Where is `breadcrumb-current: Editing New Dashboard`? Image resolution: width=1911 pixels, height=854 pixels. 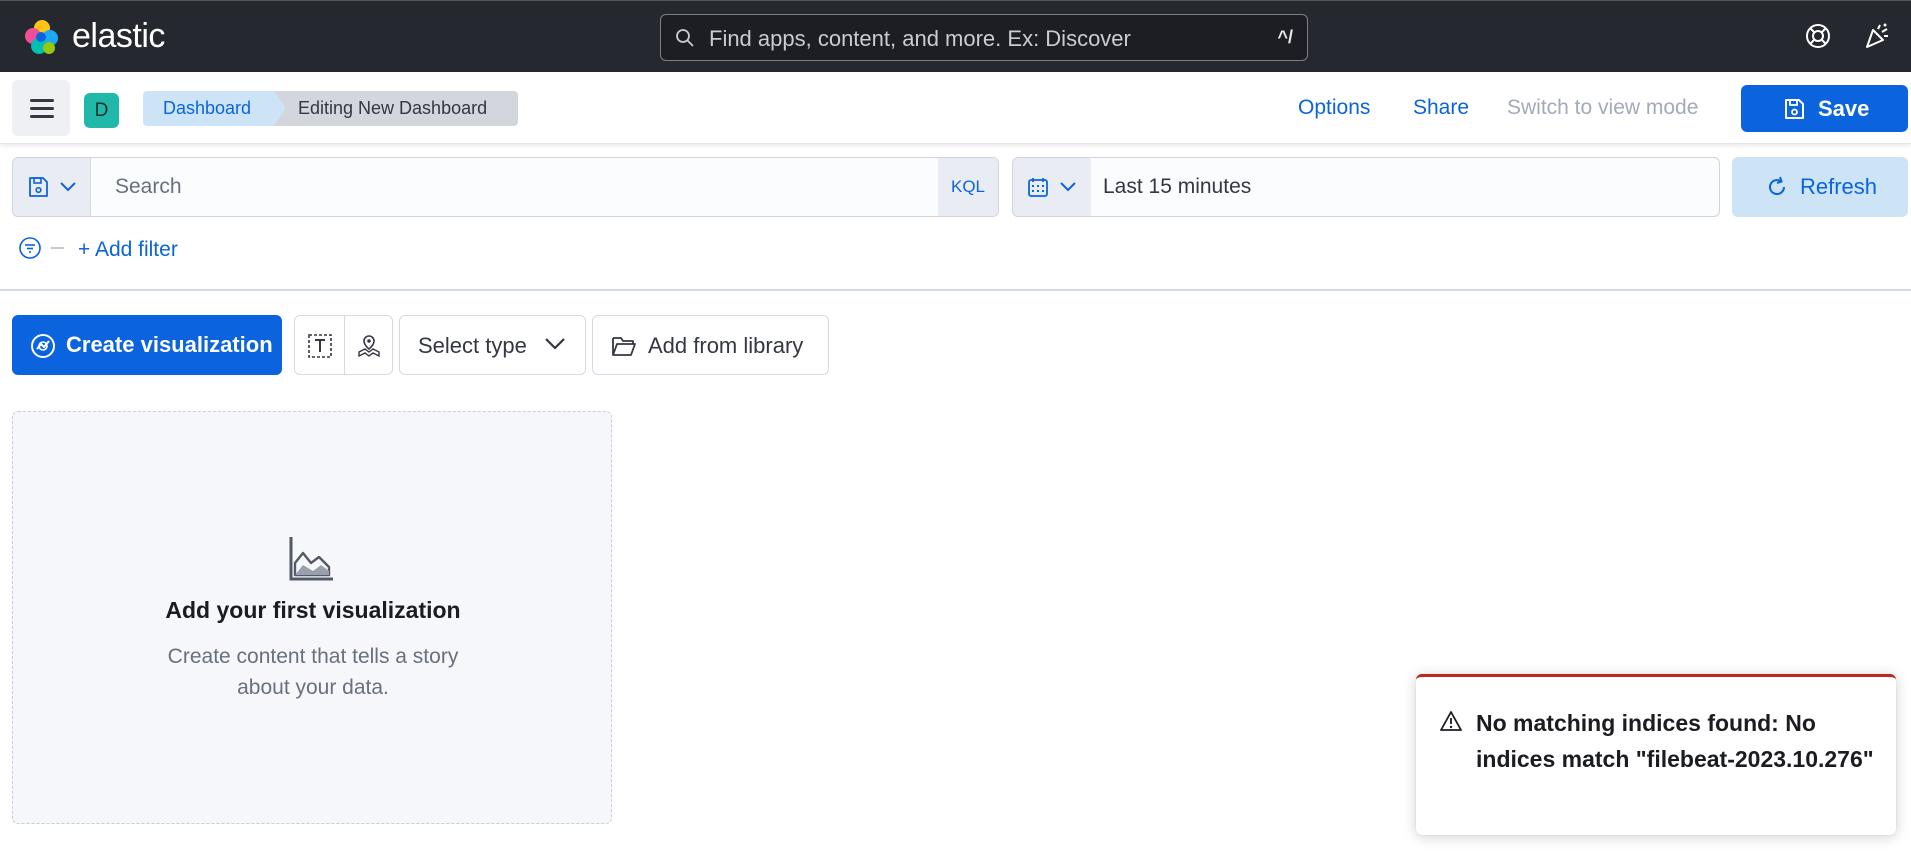
breadcrumb-current: Editing New Dashboard is located at coordinates (396, 108).